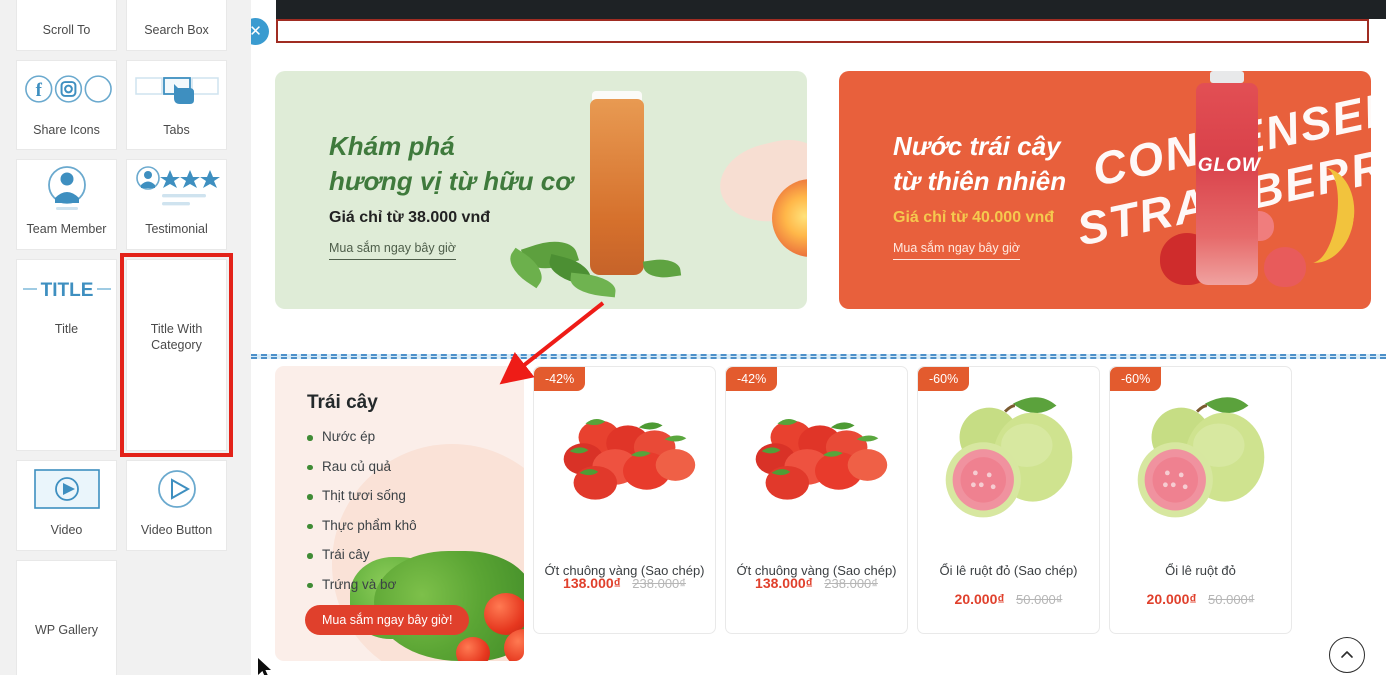 Image resolution: width=1386 pixels, height=675 pixels. I want to click on title-icon: TITLE, so click(66, 288).